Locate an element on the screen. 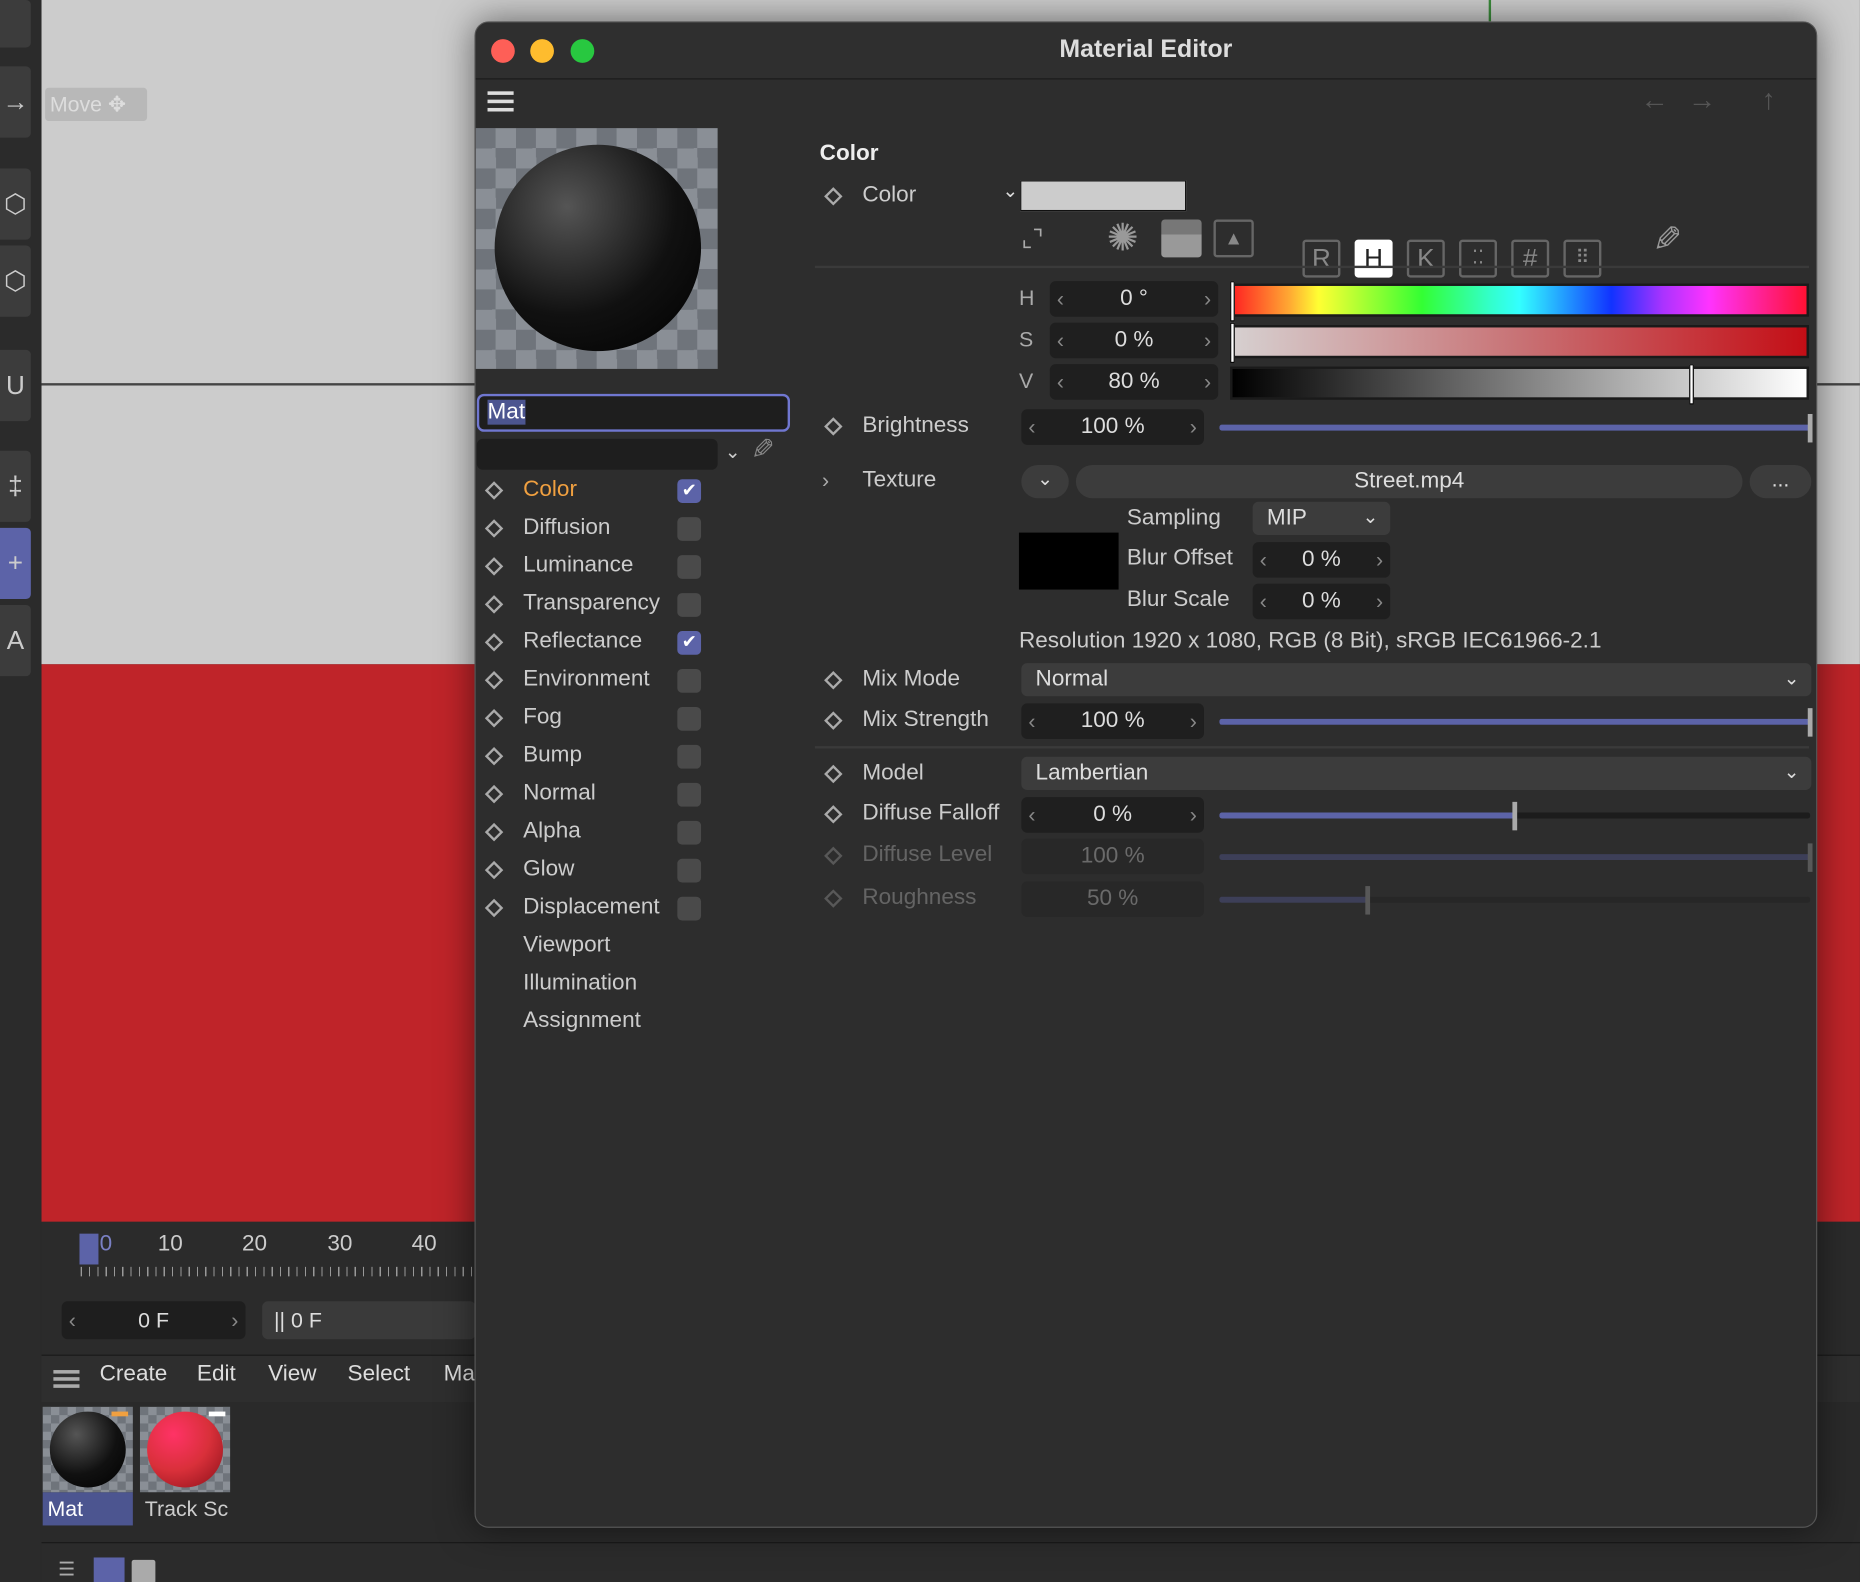 This screenshot has width=1860, height=1582. blur-scale-field: ‹ 0 % › is located at coordinates (1321, 601).